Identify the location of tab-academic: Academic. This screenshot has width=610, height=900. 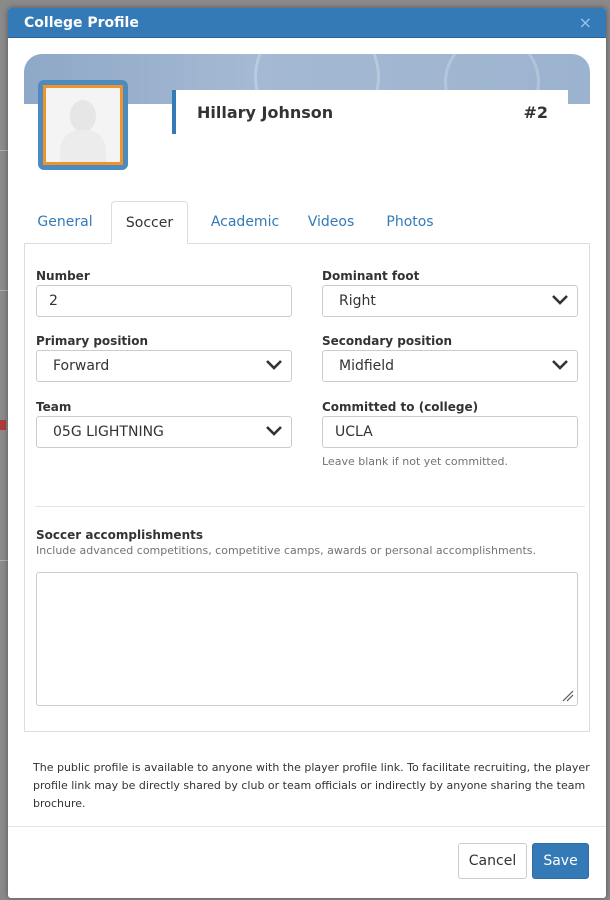
(245, 222).